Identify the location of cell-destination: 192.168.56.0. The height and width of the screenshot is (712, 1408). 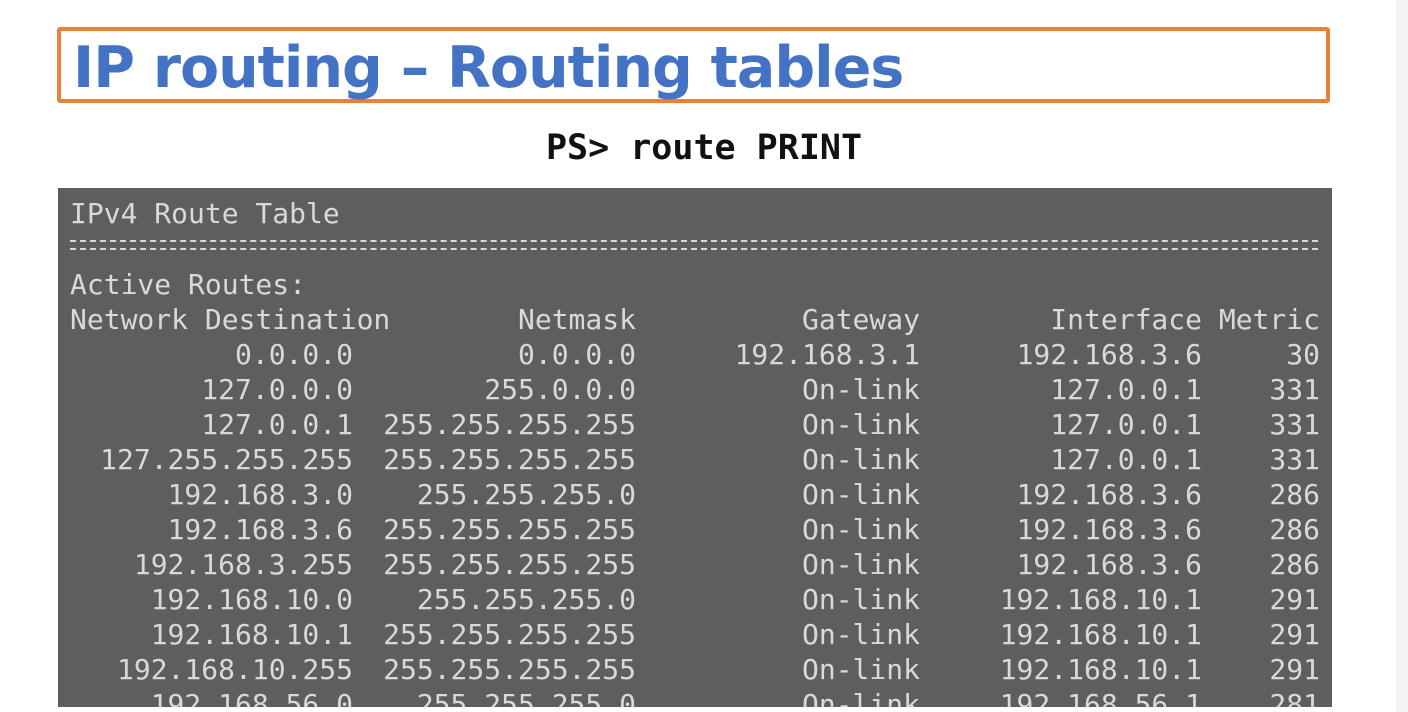
(251, 697).